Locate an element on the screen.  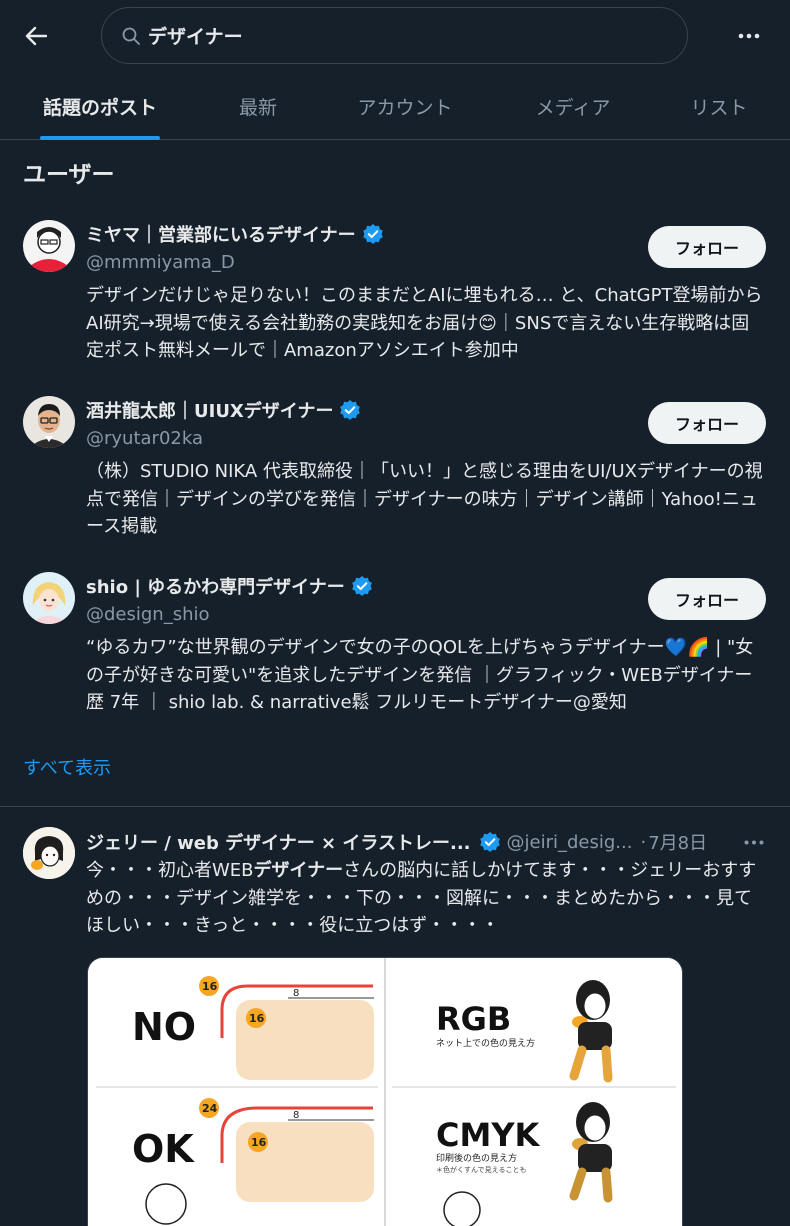
user-name-text: ミヤマ｜営業部にいるデザイナー is located at coordinates (221, 235).